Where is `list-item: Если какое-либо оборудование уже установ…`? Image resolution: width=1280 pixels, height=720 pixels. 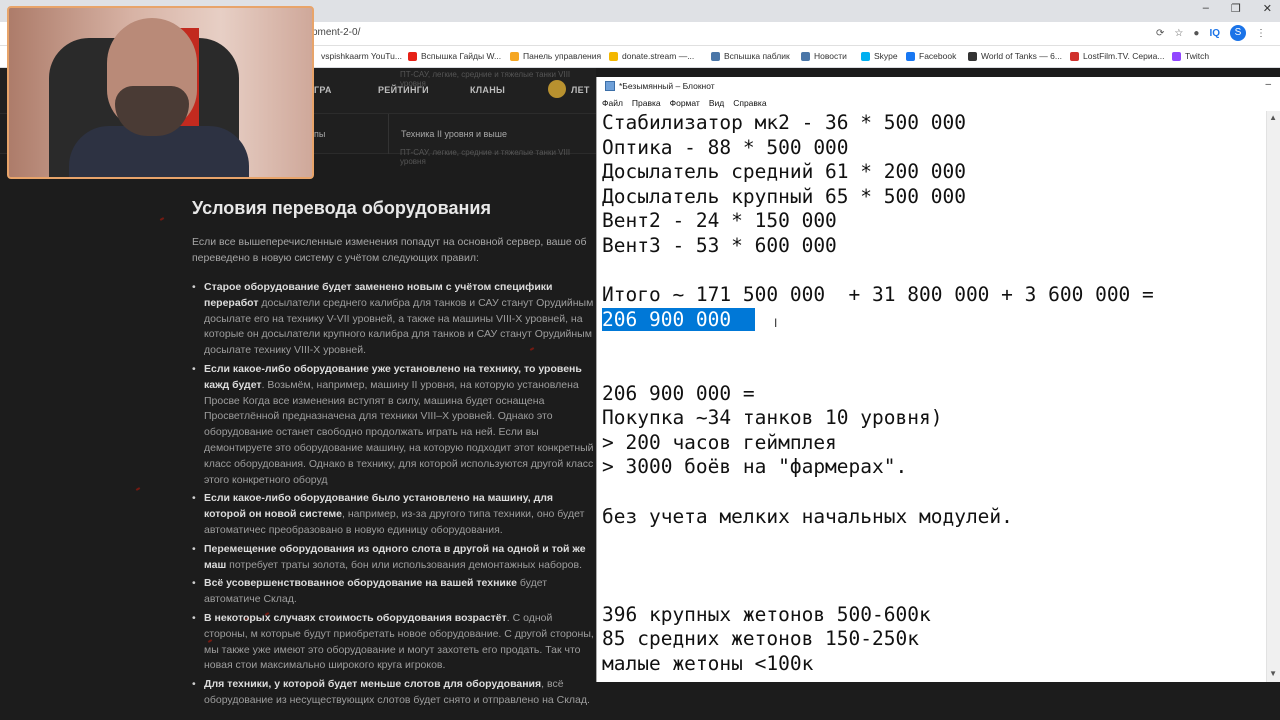 list-item: Если какое-либо оборудование уже установ… is located at coordinates (394, 425).